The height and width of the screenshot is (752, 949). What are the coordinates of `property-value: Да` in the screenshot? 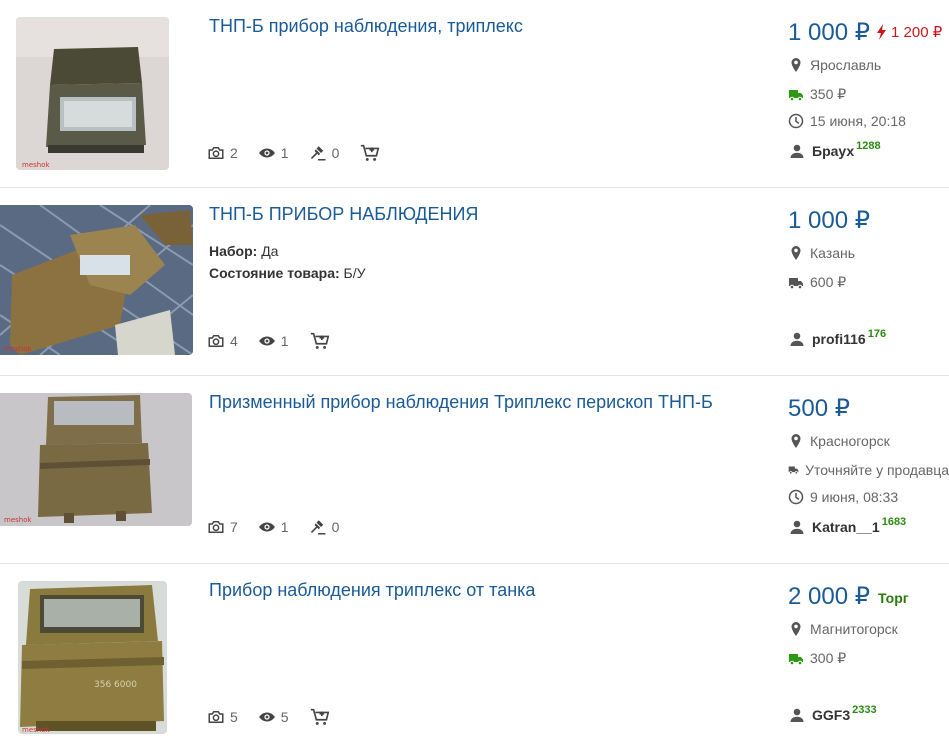 It's located at (270, 251).